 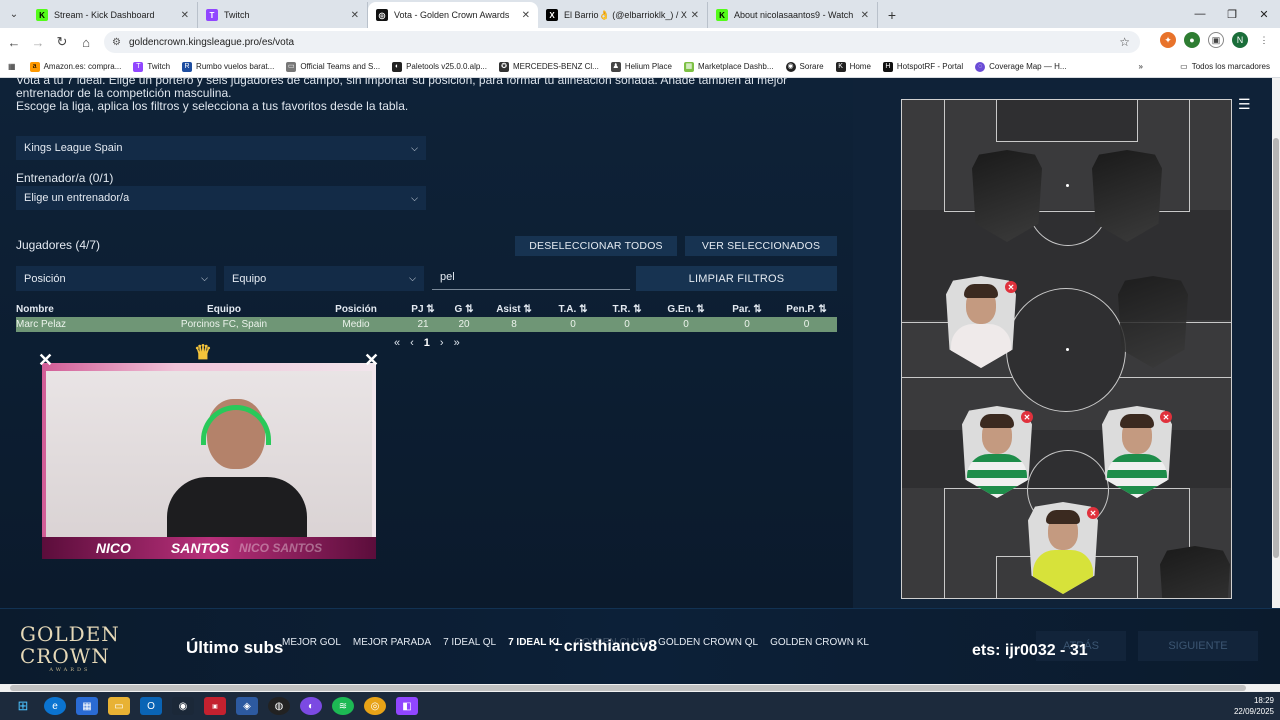 What do you see at coordinates (1254, 706) in the screenshot?
I see `system-clock: 18:29 22/09/2025` at bounding box center [1254, 706].